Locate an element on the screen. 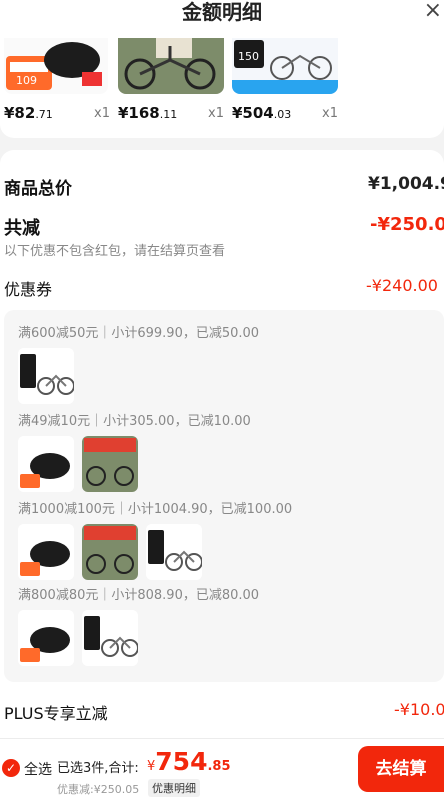 The height and width of the screenshot is (804, 444). plus-discount-value: -¥10.05 is located at coordinates (419, 709).